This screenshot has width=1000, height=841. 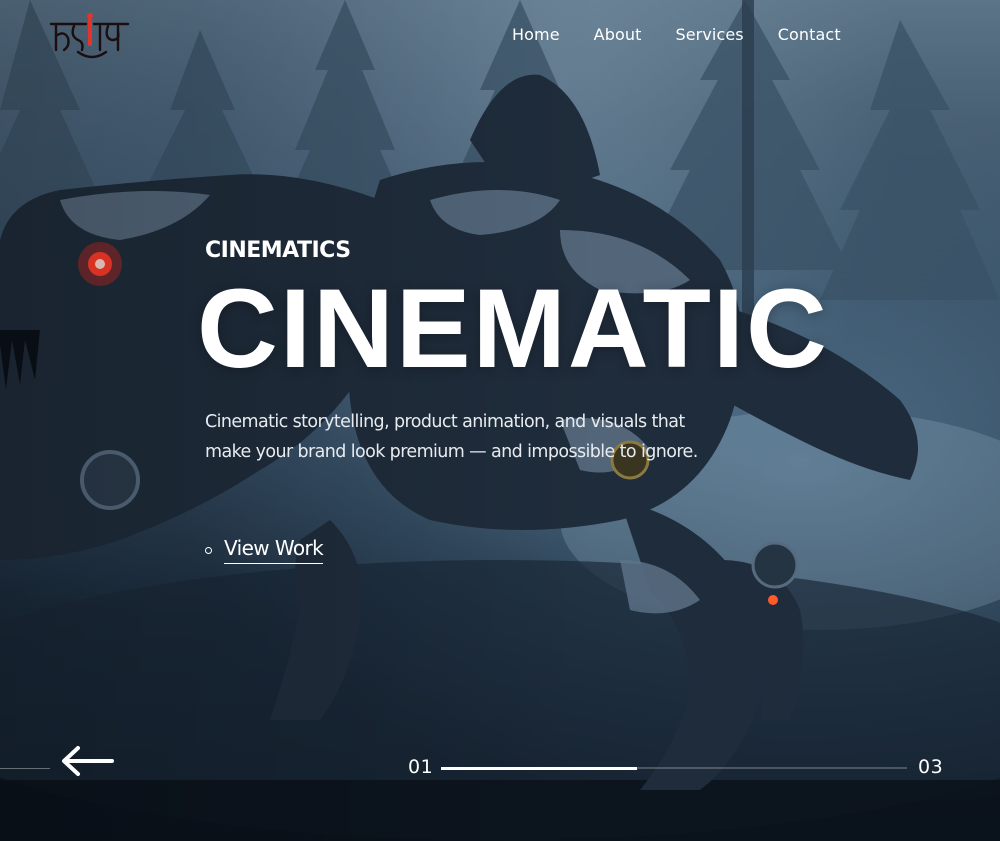 I want to click on slide-counter-current: 01, so click(x=421, y=767).